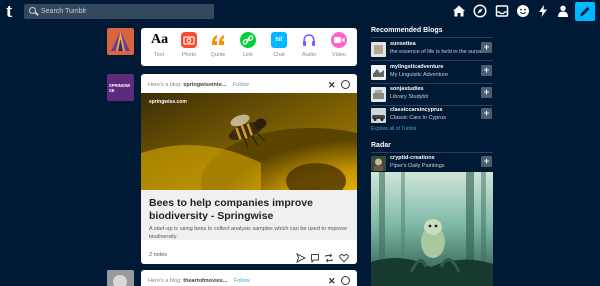  I want to click on account-person-icon, so click(563, 11).